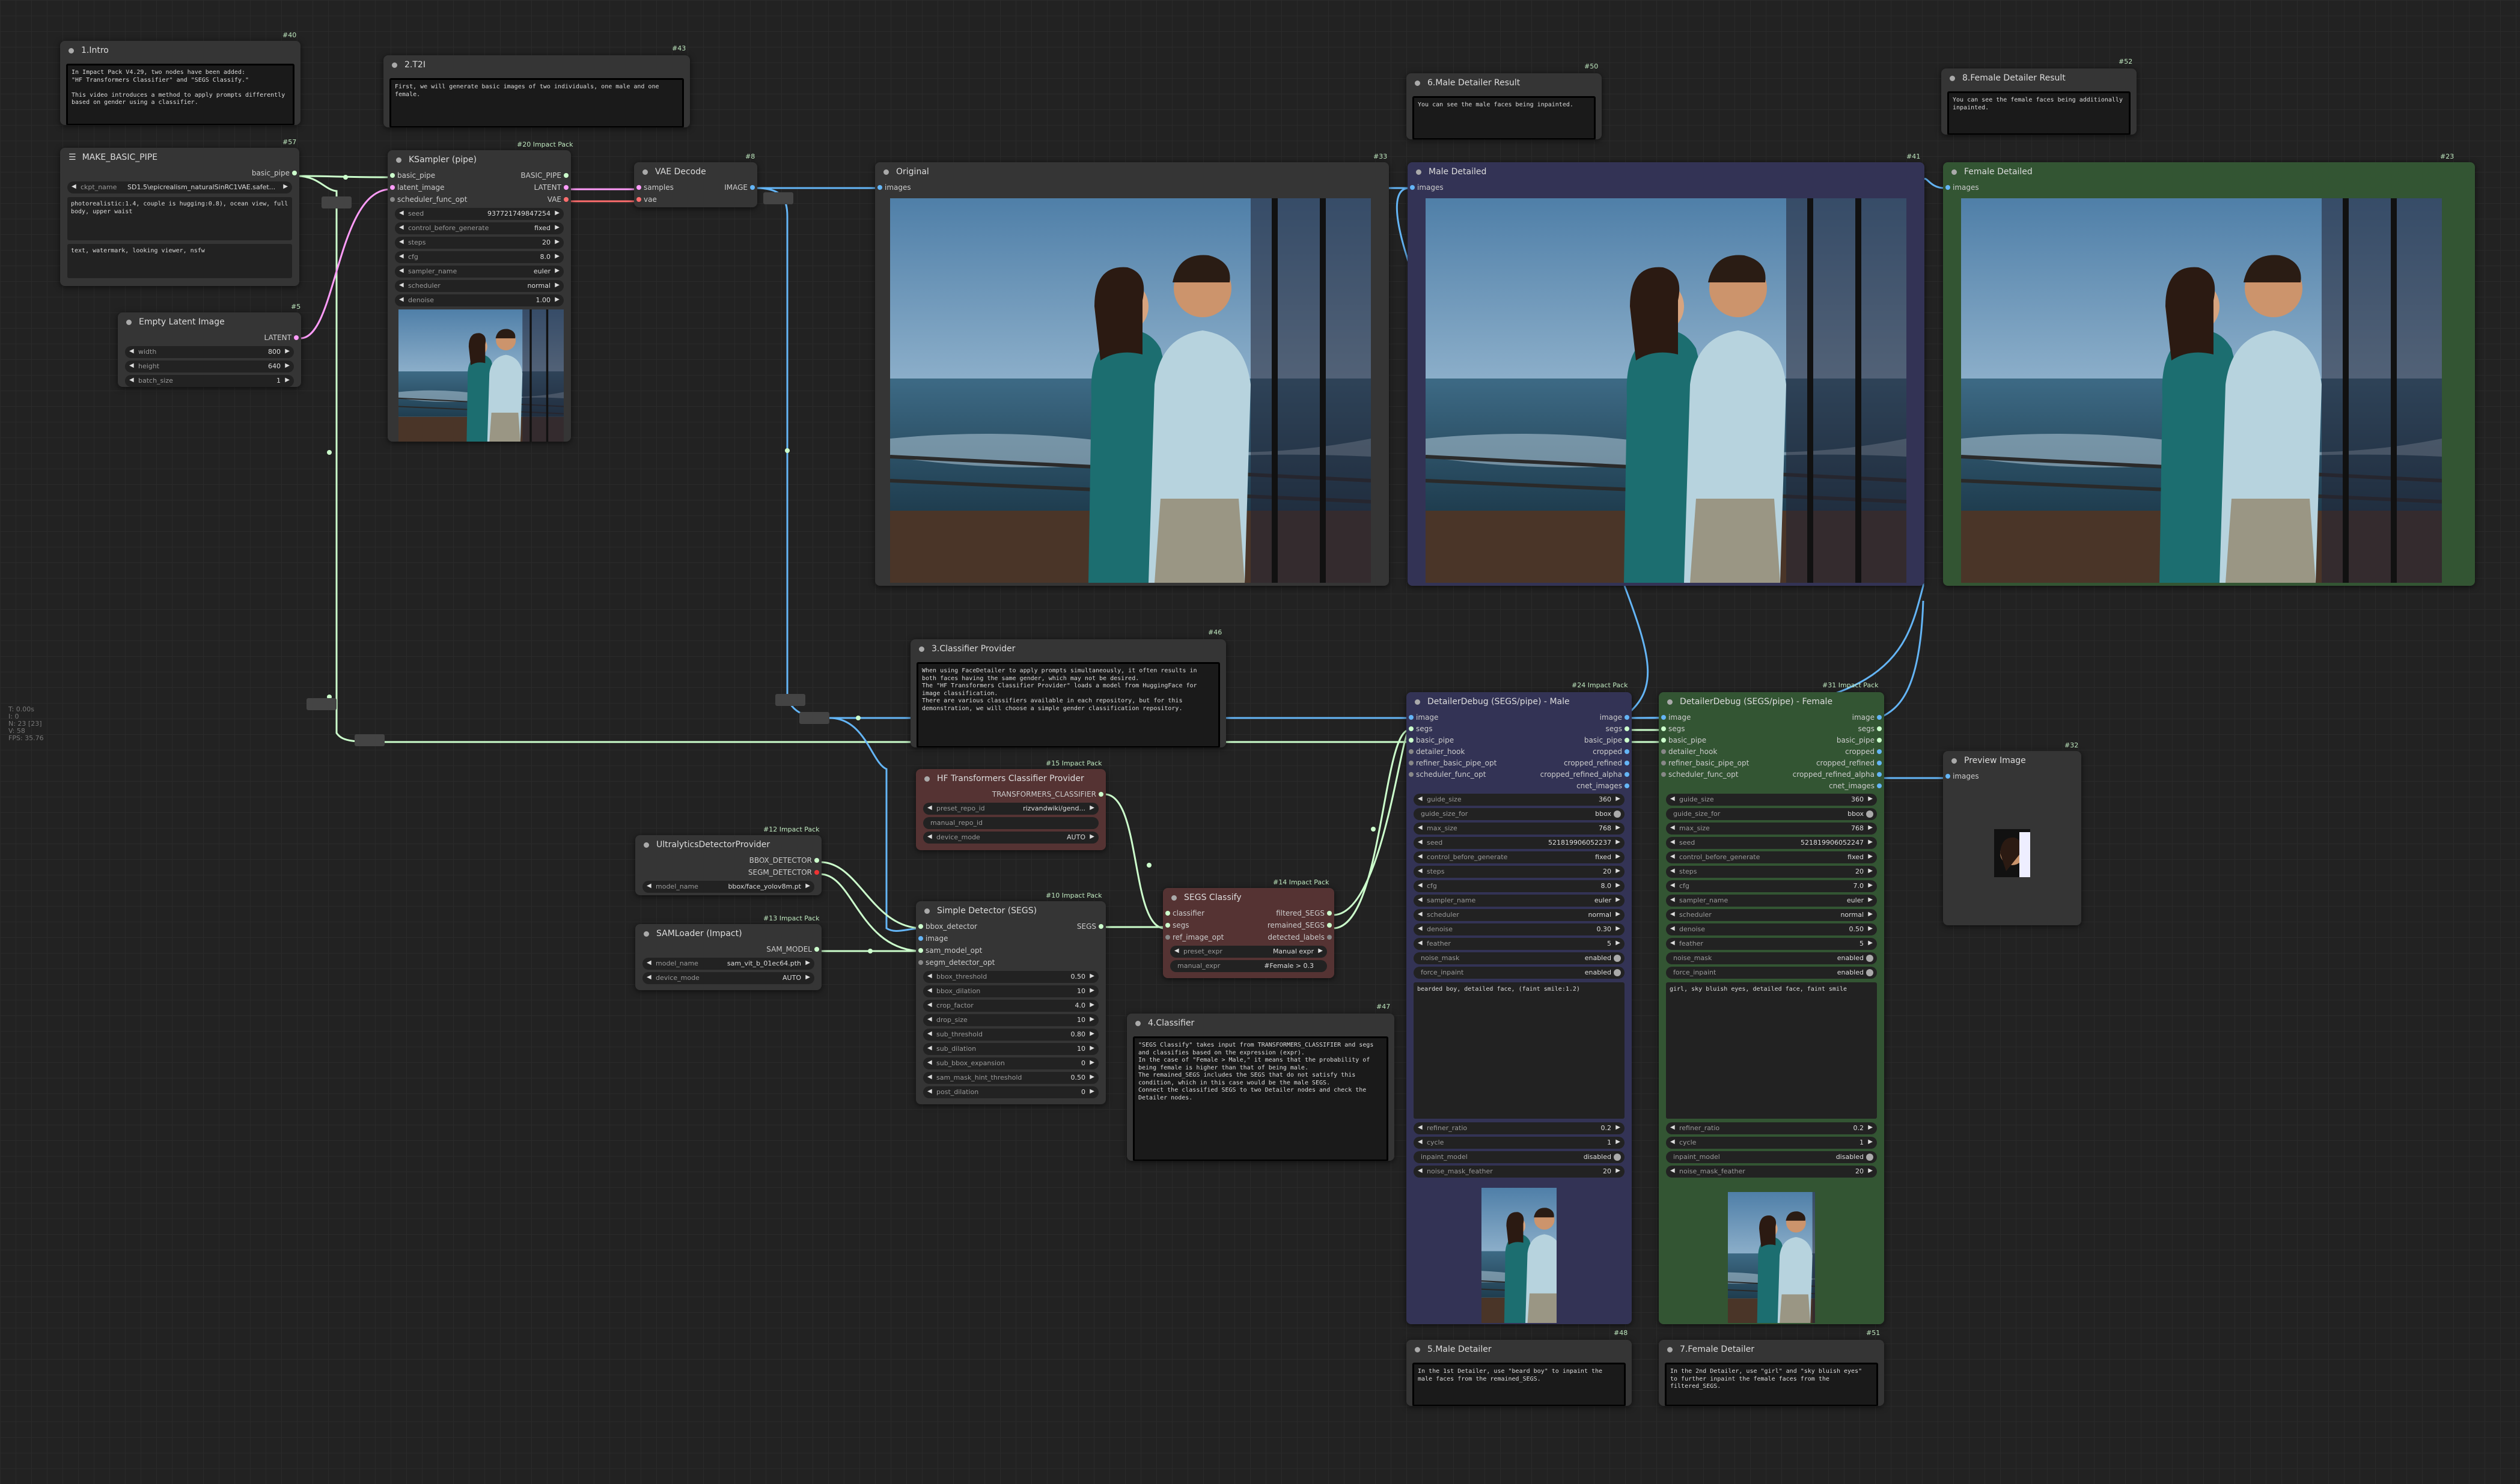 This screenshot has width=2520, height=1484. I want to click on widget-refiner-ratio: ◀ refiner_ratio 0.2 ▶, so click(1772, 1128).